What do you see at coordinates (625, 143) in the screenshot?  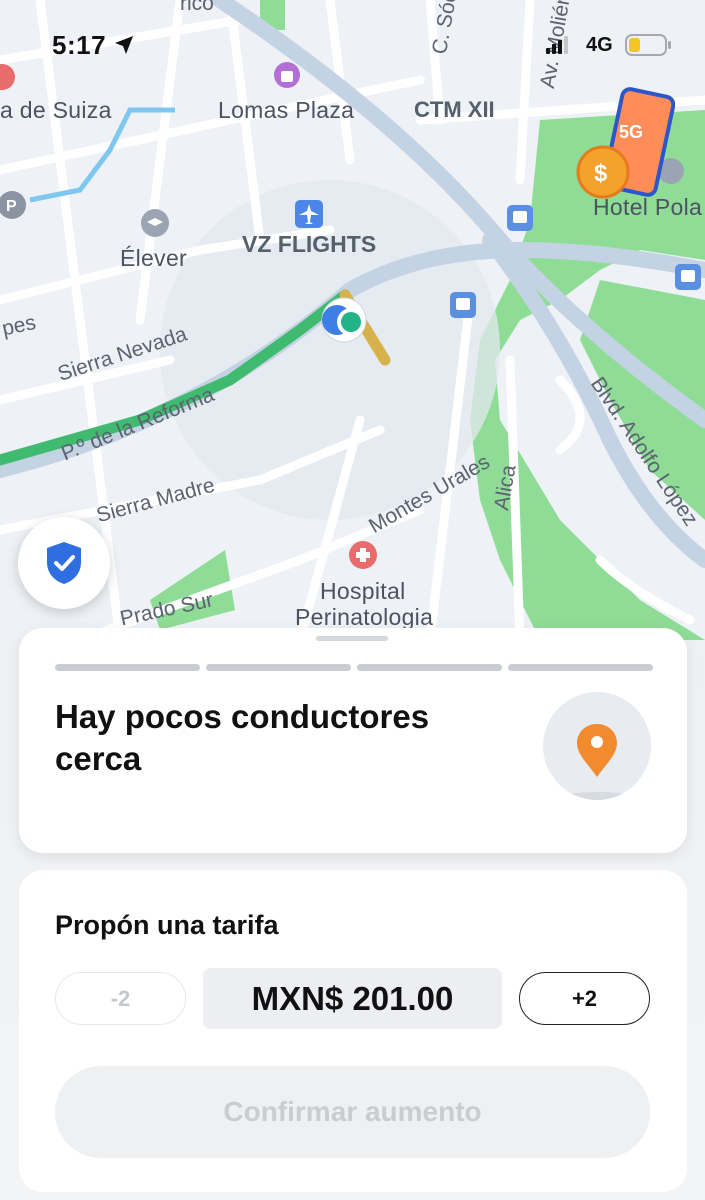 I see `promo-5g-icon: 5G $` at bounding box center [625, 143].